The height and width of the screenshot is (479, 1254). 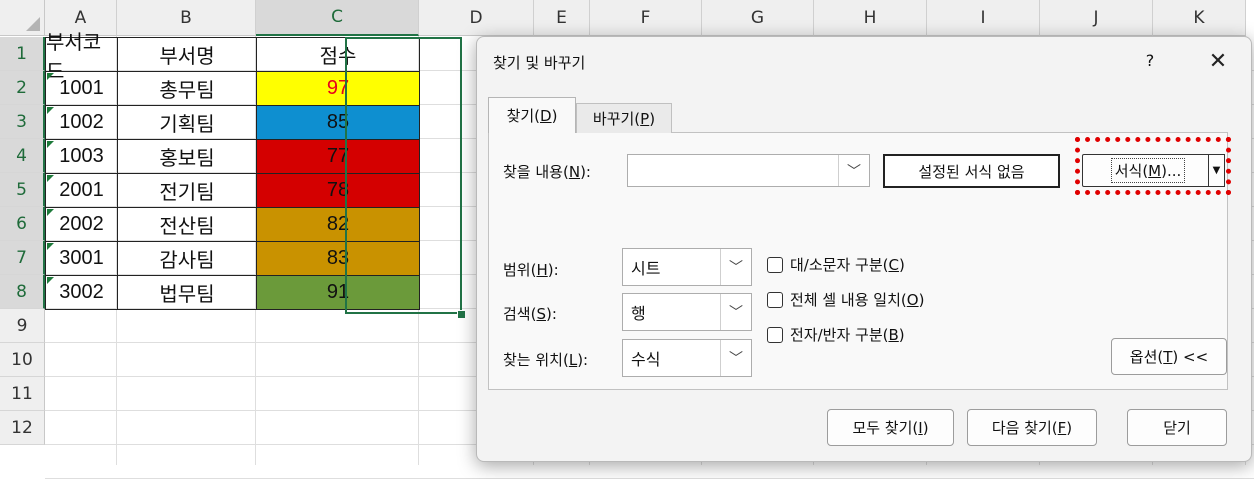 What do you see at coordinates (573, 360) in the screenshot?
I see `look-in-key: L` at bounding box center [573, 360].